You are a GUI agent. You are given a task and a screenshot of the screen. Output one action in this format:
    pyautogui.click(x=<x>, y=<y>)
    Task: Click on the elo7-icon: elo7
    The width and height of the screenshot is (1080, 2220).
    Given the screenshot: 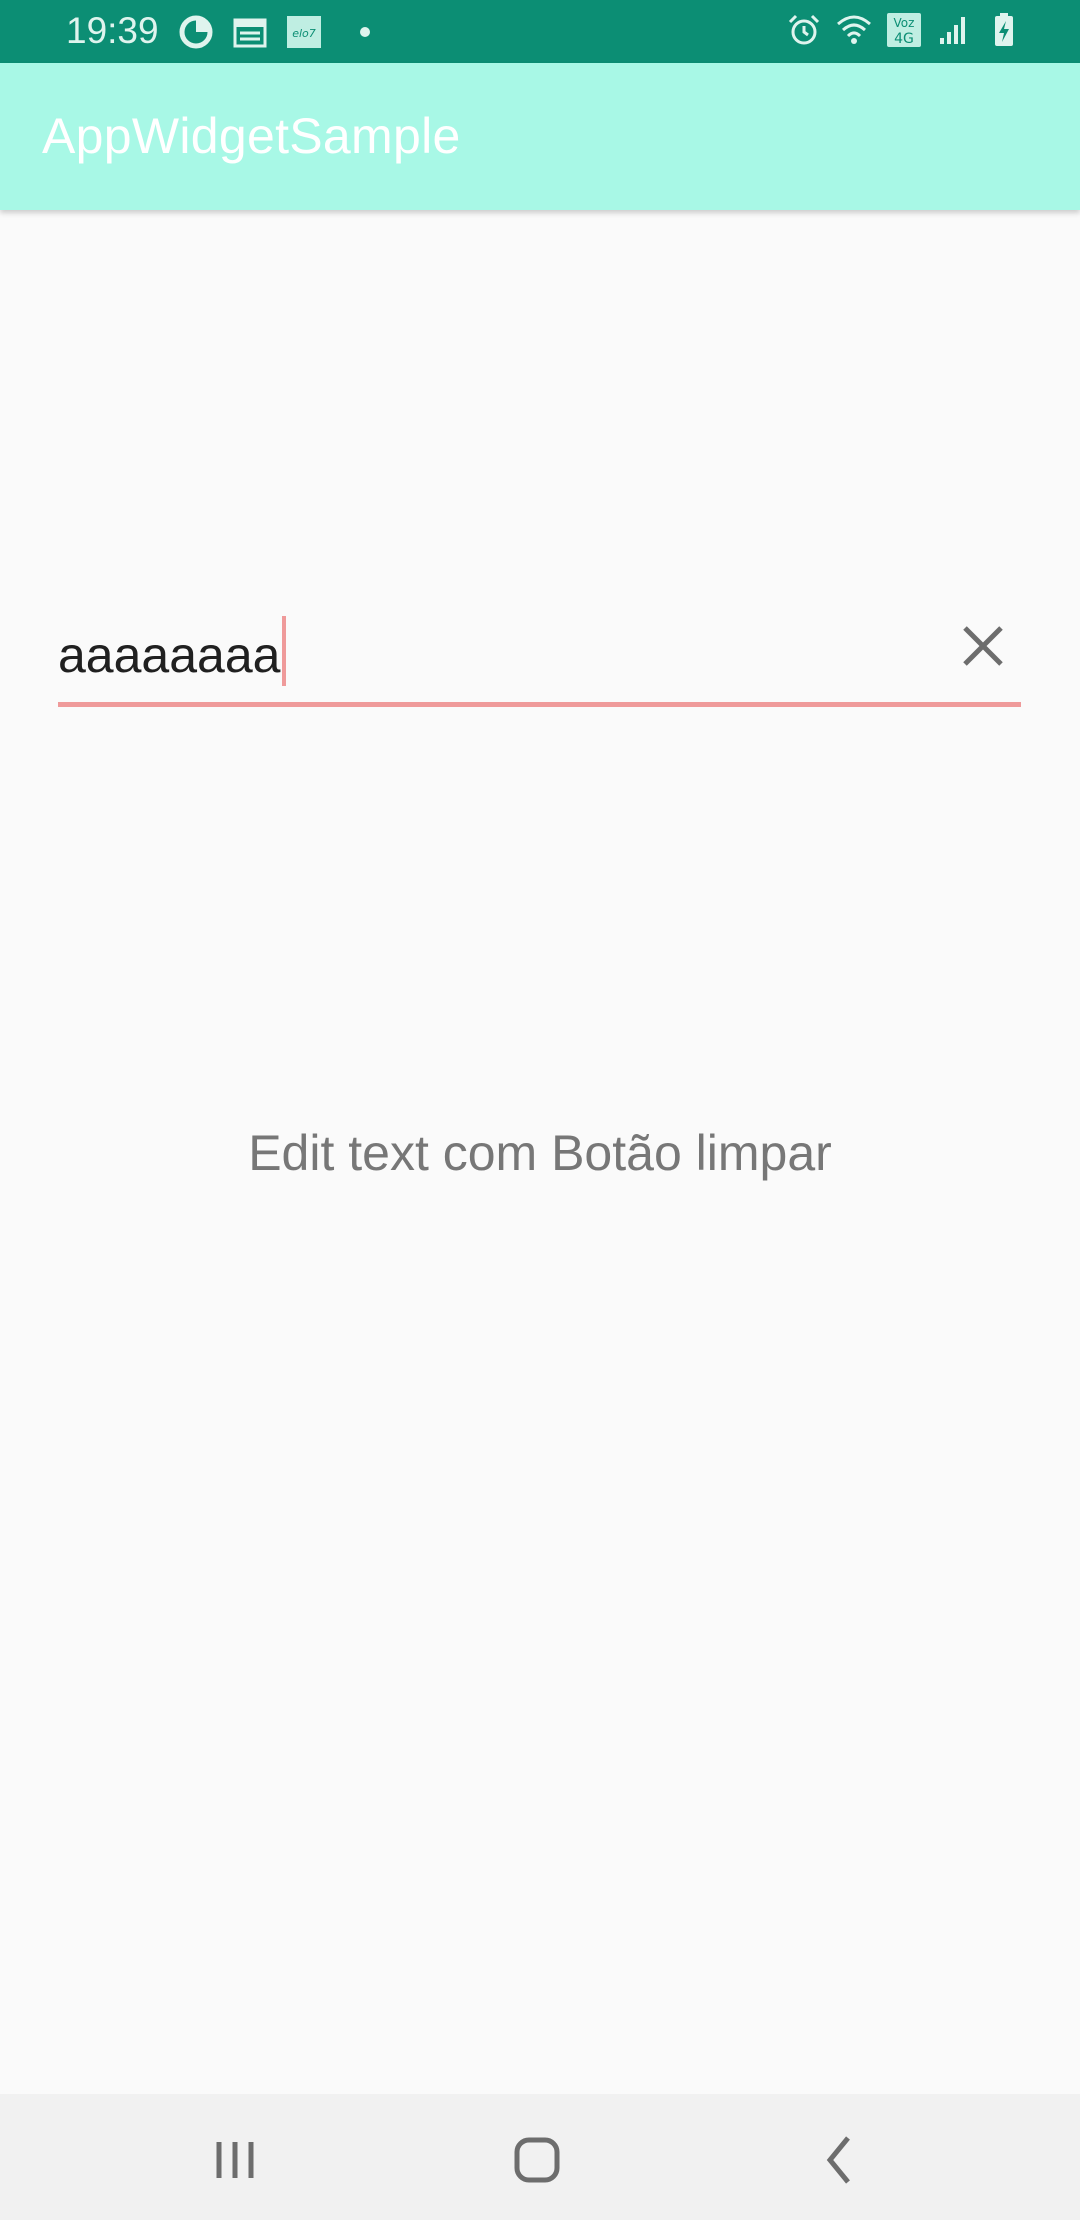 What is the action you would take?
    pyautogui.click(x=304, y=32)
    